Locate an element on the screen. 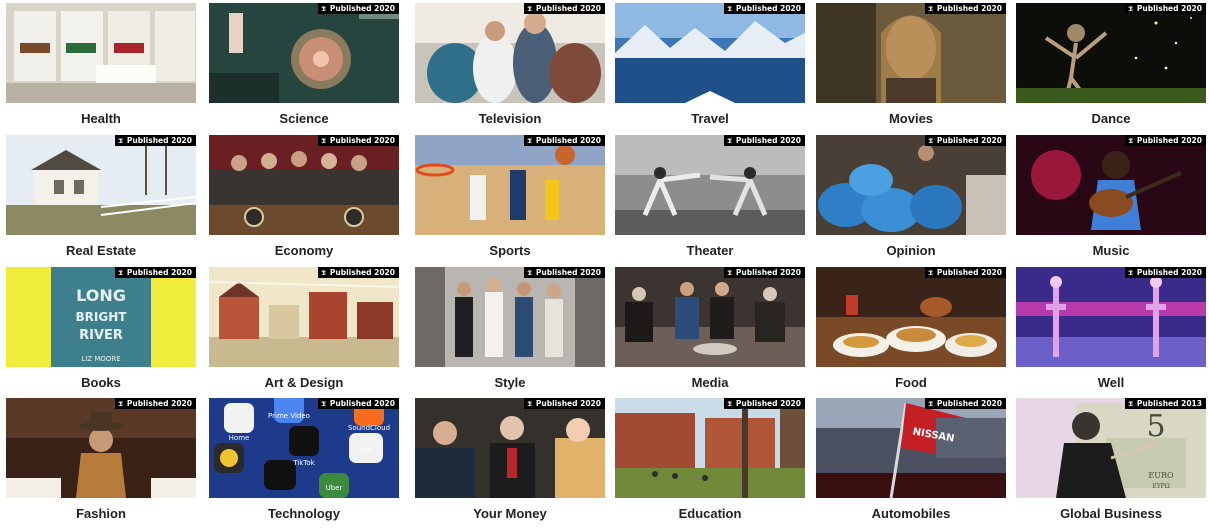 This screenshot has height=528, width=1209. section-tile-economy: 𝕿 Published 2020 Economy is located at coordinates (304, 198).